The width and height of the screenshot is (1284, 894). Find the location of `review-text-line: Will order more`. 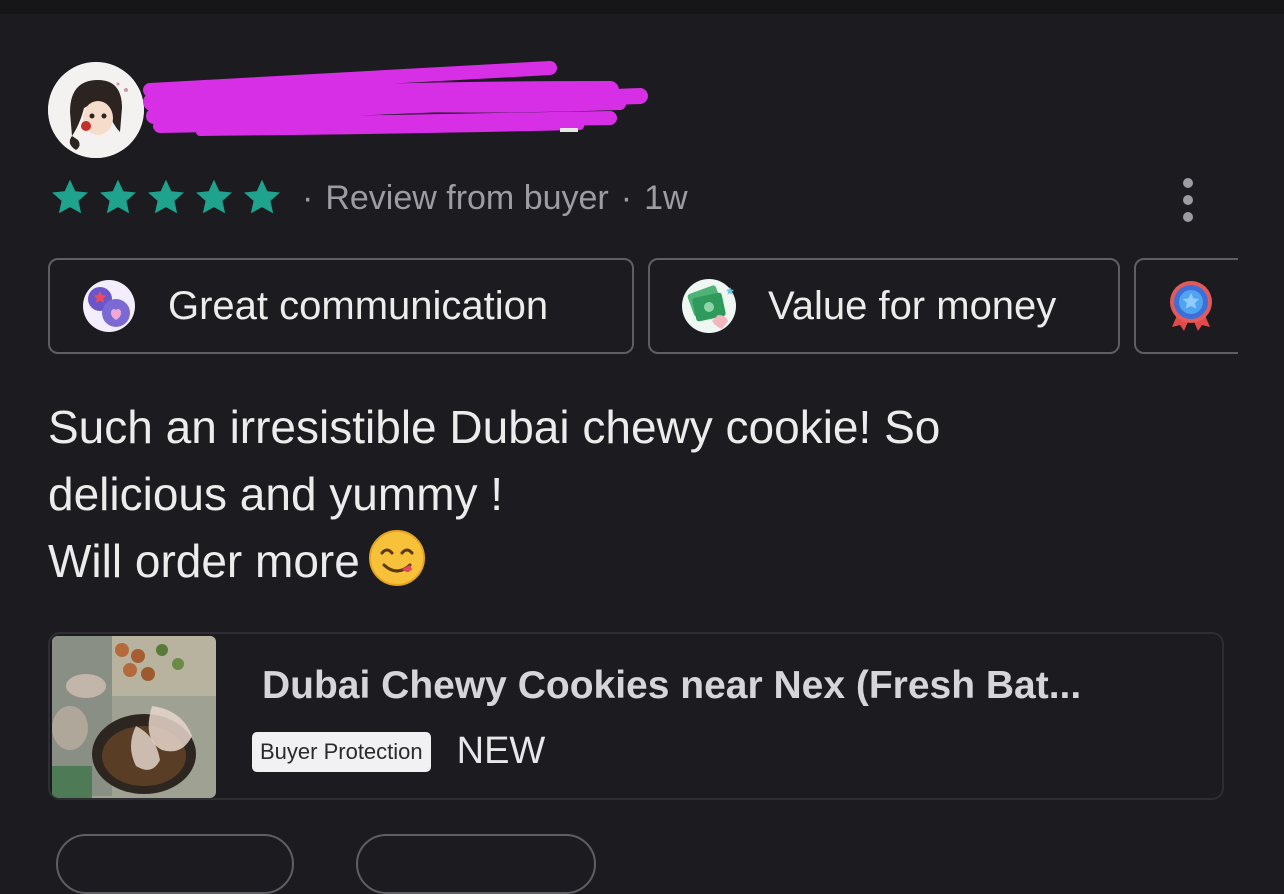

review-text-line: Will order more is located at coordinates (204, 561).